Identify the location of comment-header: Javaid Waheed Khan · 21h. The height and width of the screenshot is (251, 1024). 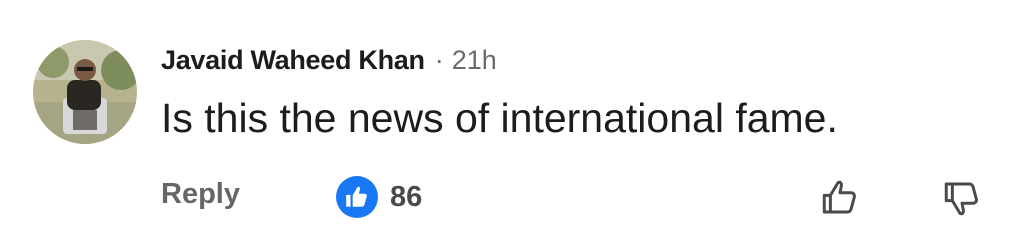
(329, 60).